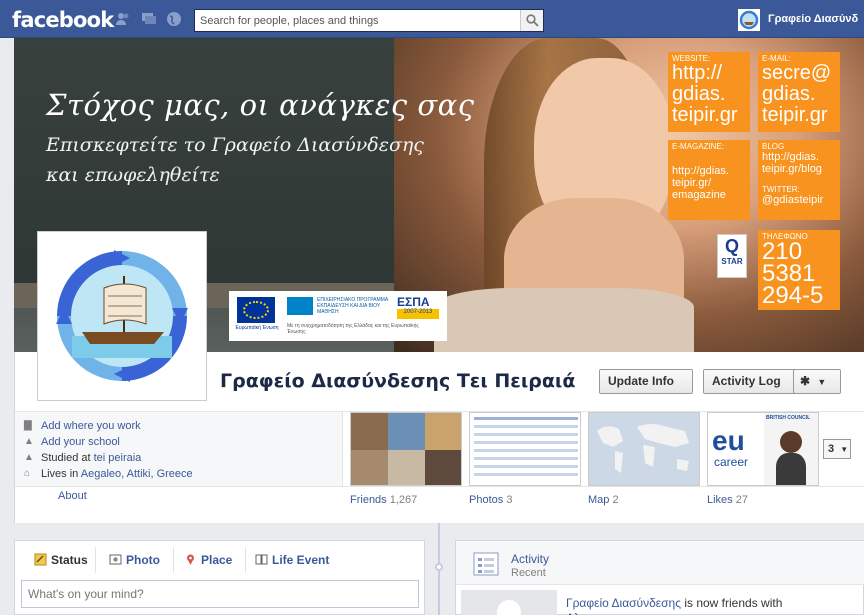 The height and width of the screenshot is (615, 864). Describe the element at coordinates (292, 560) in the screenshot. I see `tab-life-event: Life Event` at that location.